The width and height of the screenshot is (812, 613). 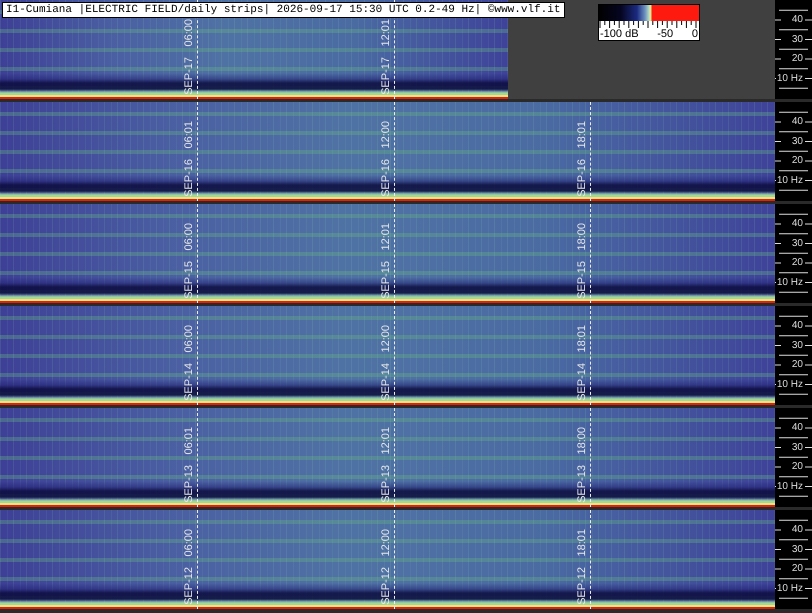 I want to click on scale-label: -50, so click(x=665, y=34).